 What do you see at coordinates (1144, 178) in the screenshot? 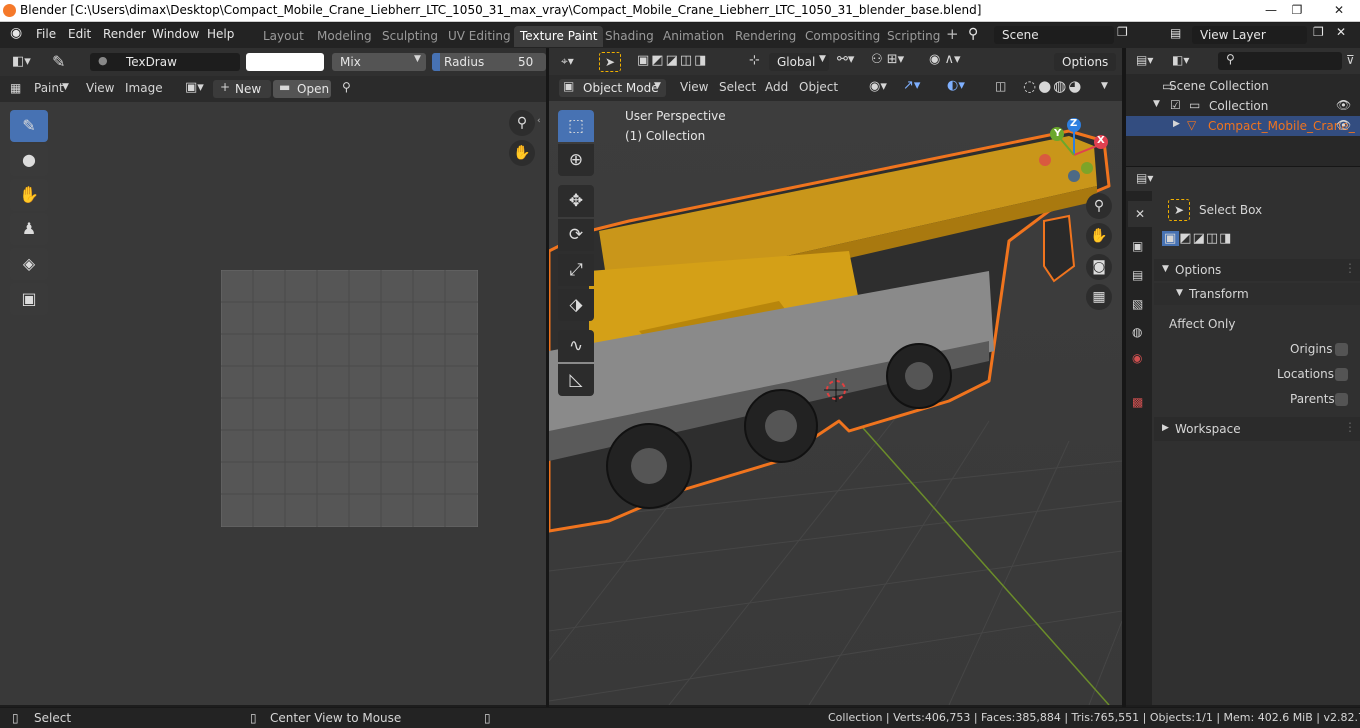
I see `properties-type-icon: ▤▾` at bounding box center [1144, 178].